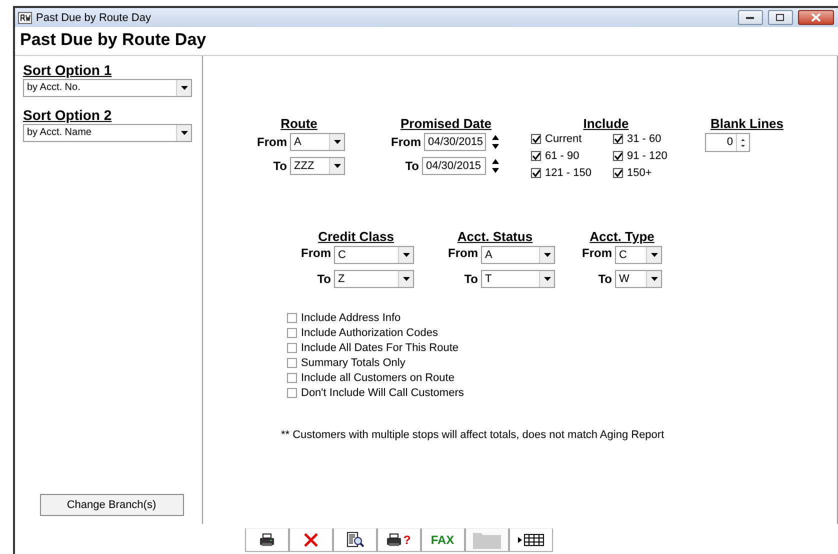  I want to click on print-options-button: ?, so click(398, 540).